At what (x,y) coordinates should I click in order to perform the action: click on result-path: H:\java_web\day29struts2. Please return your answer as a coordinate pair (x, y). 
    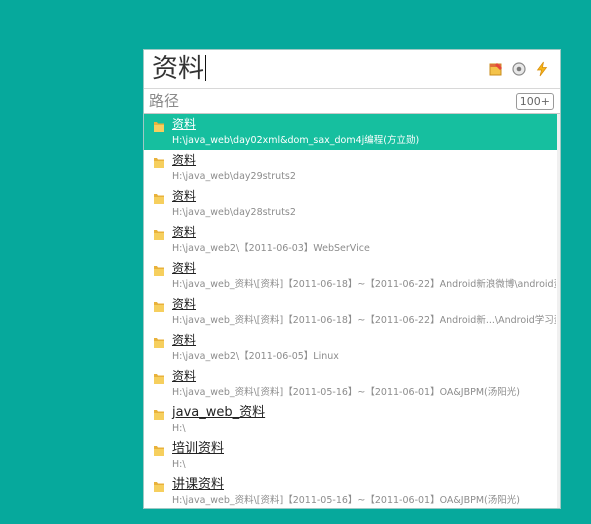
    Looking at the image, I should click on (234, 176).